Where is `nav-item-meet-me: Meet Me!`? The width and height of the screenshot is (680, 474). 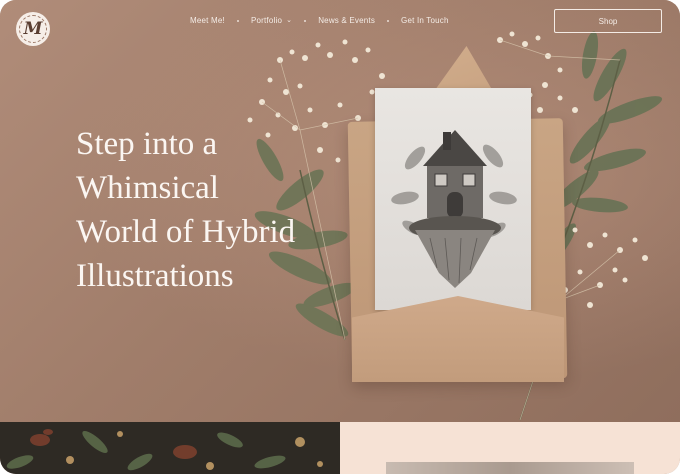
nav-item-meet-me: Meet Me! is located at coordinates (207, 20).